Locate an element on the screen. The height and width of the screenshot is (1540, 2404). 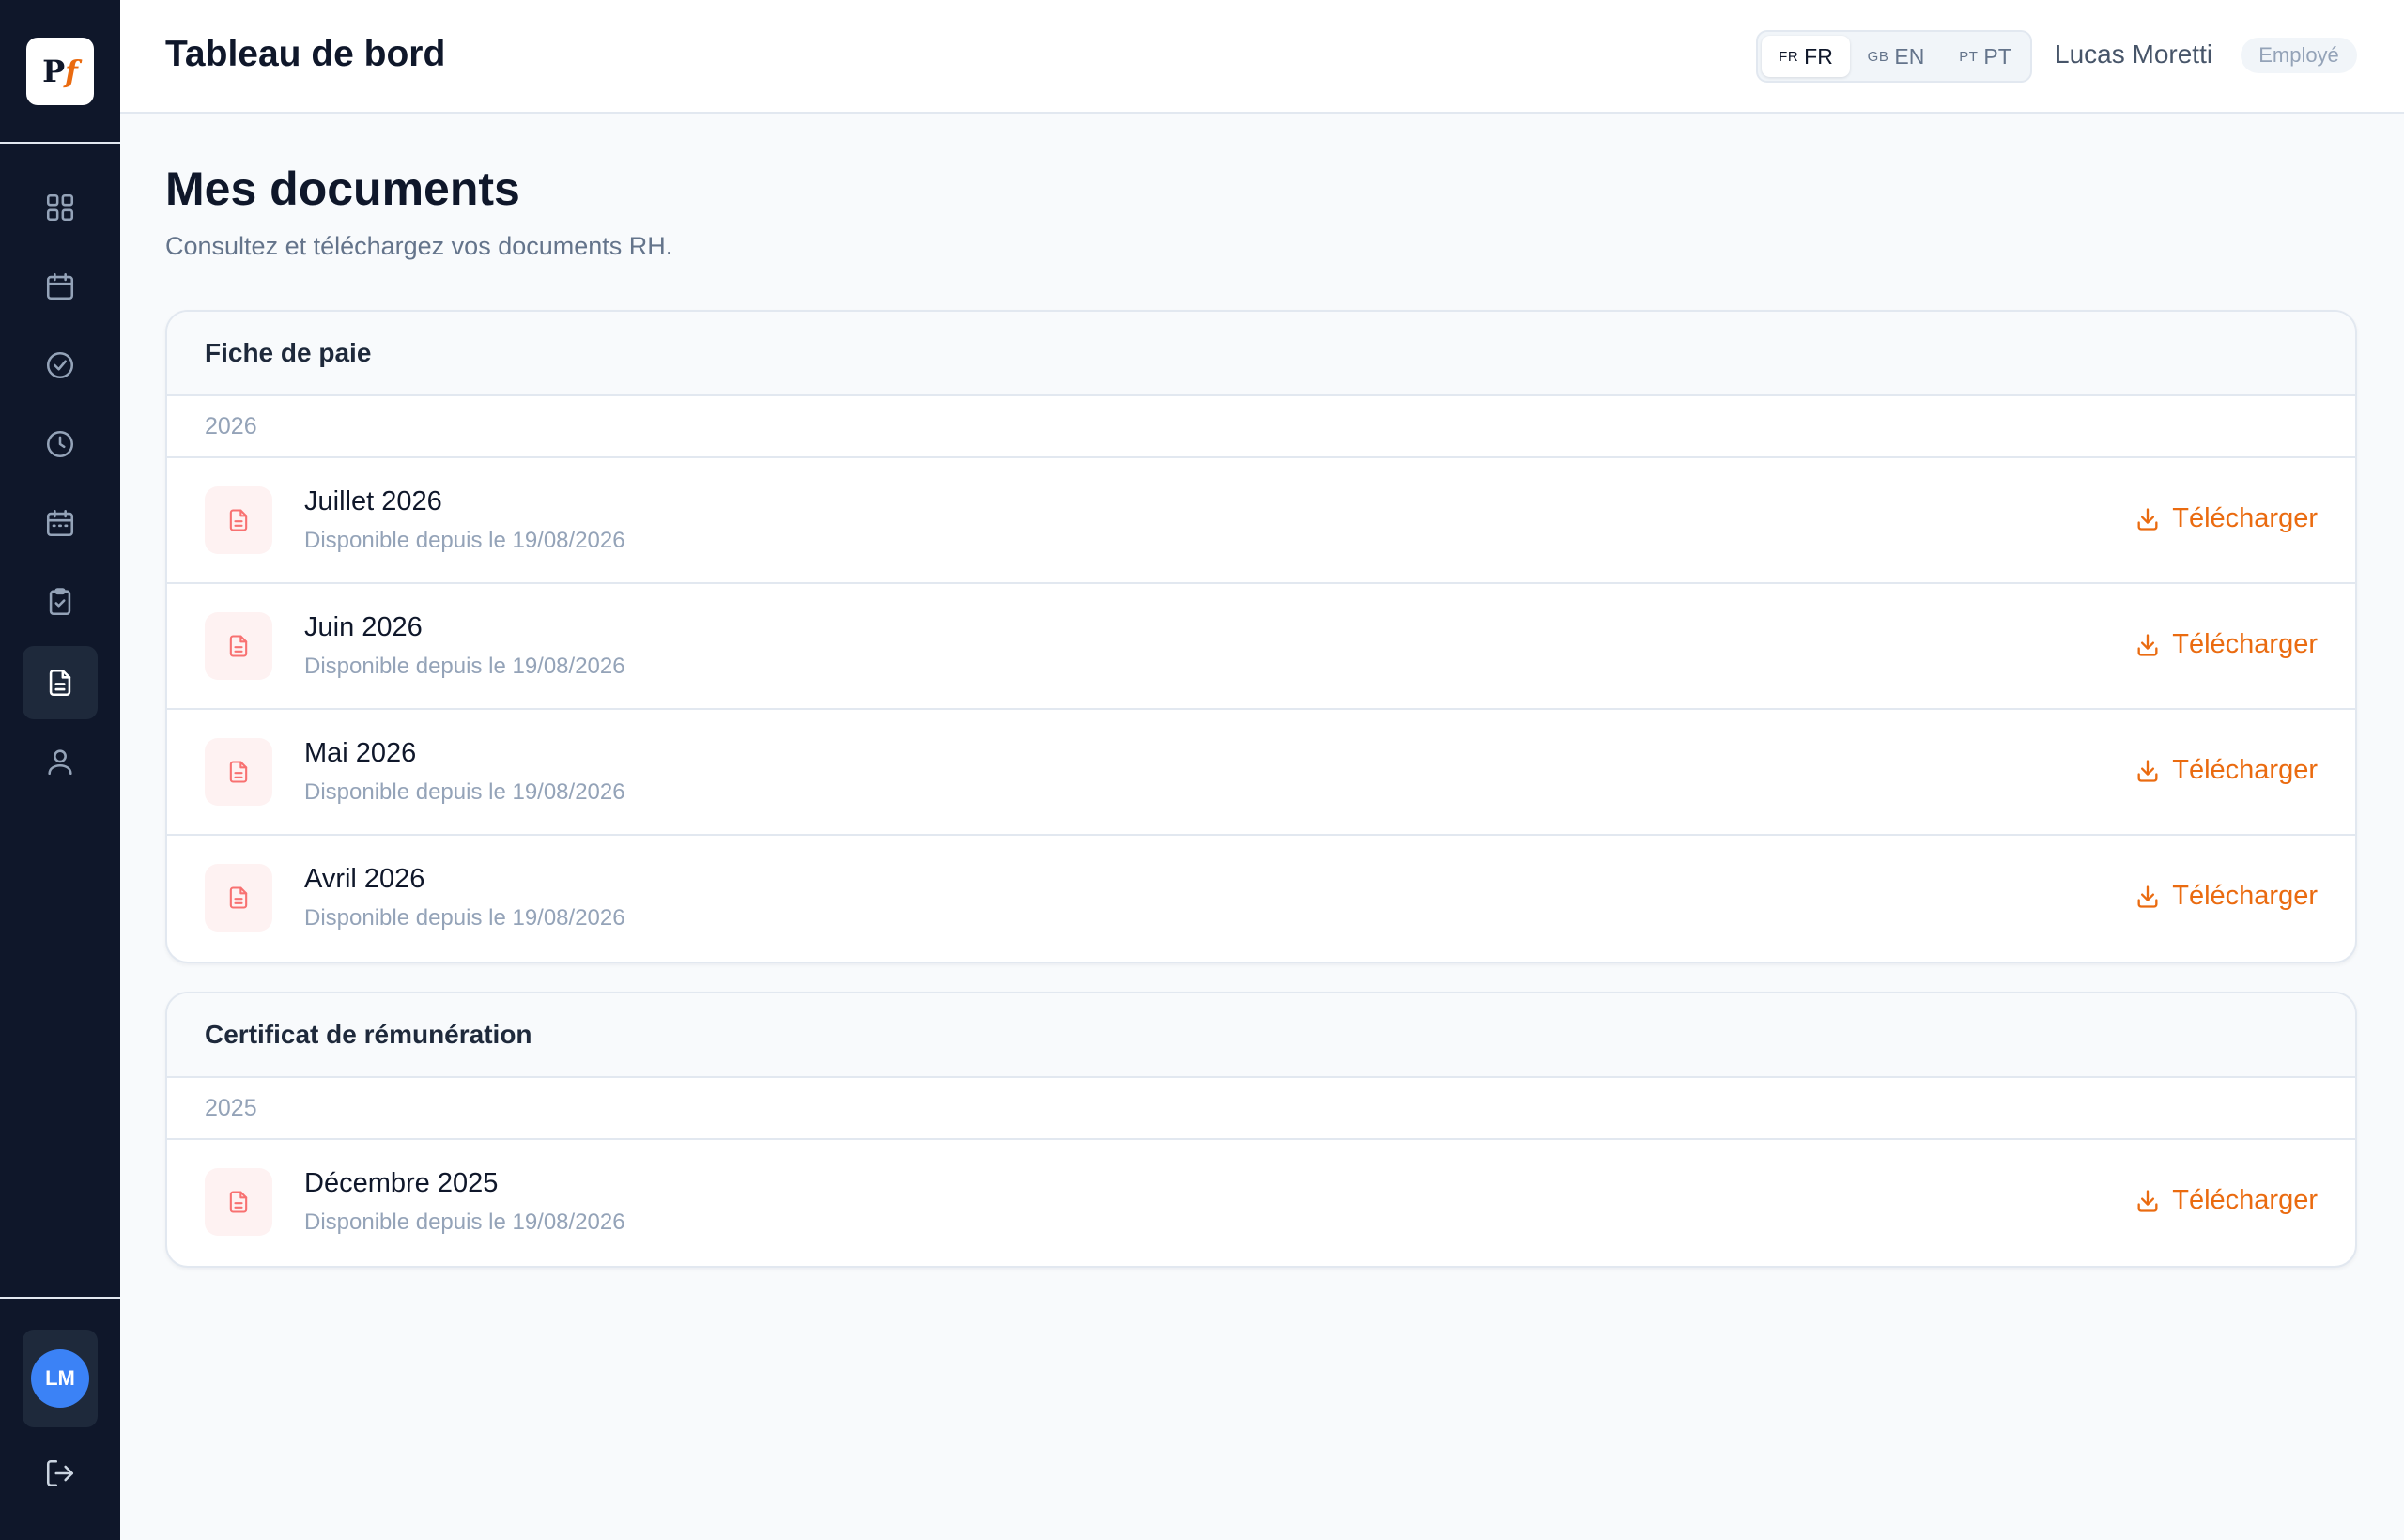
document-name: Juillet 2026 is located at coordinates (373, 501).